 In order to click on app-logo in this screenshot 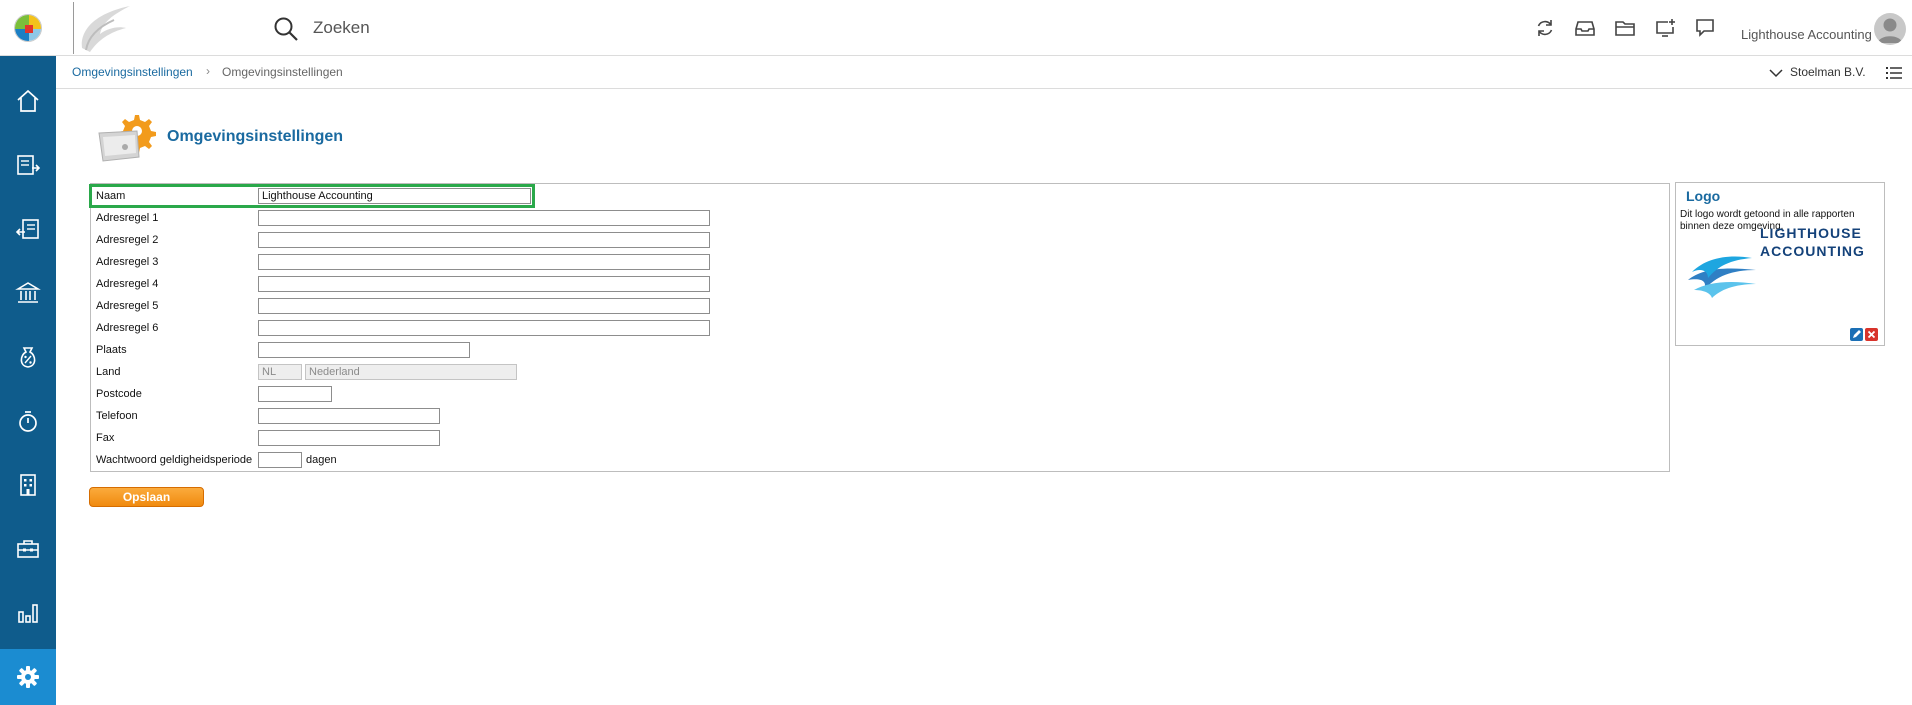, I will do `click(28, 28)`.